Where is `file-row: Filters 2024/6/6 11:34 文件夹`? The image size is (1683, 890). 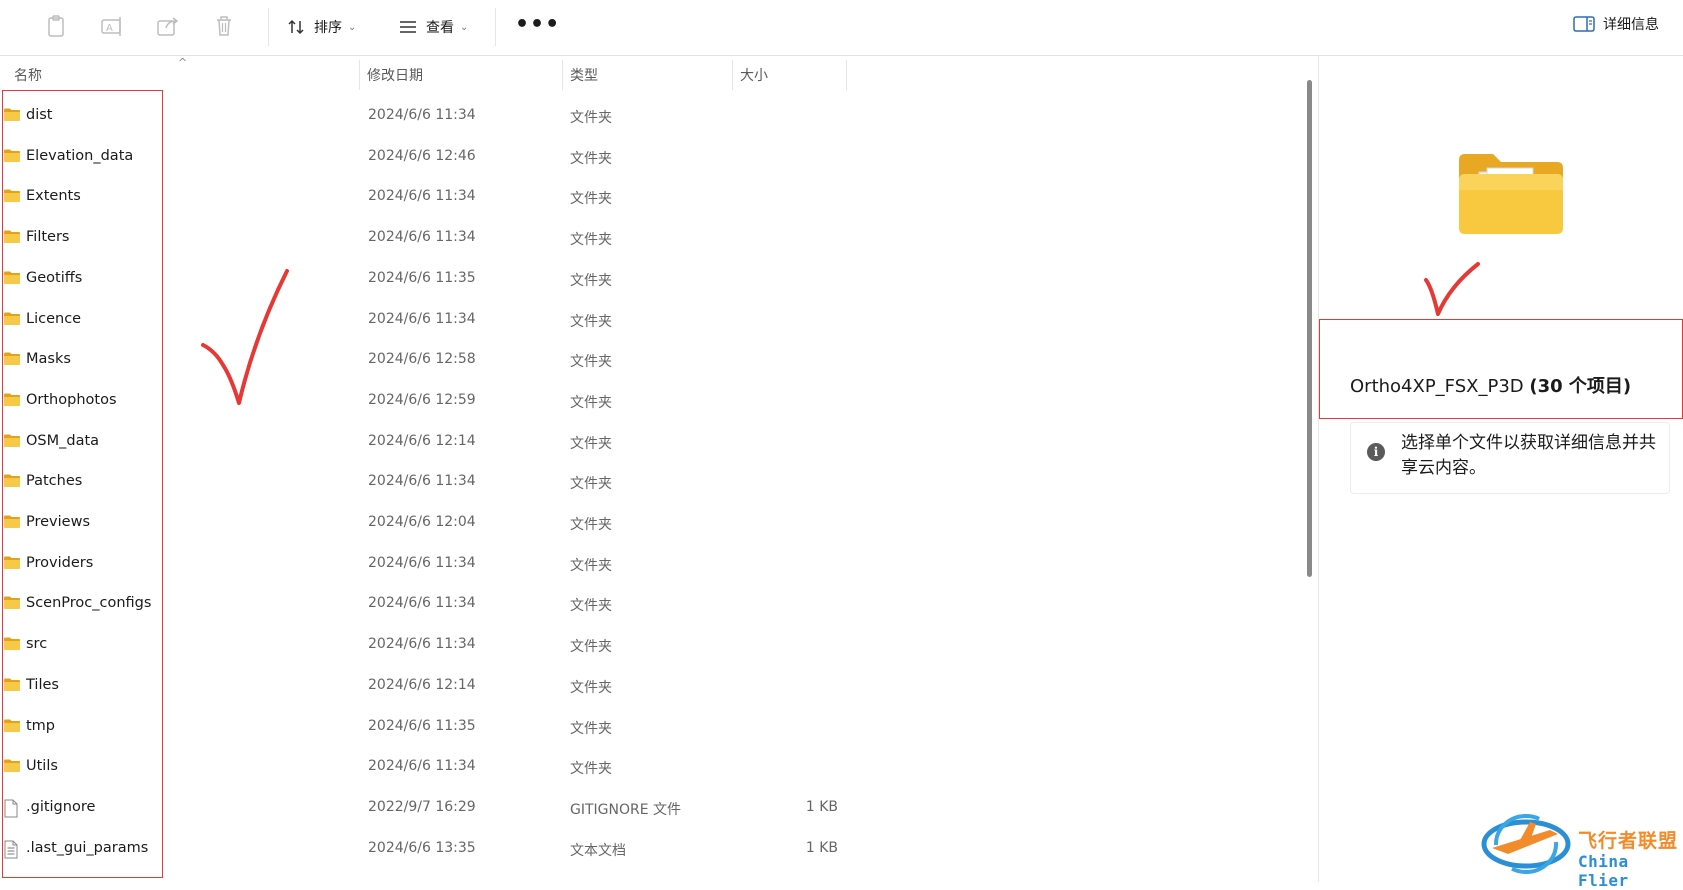 file-row: Filters 2024/6/6 11:34 文件夹 is located at coordinates (650, 238).